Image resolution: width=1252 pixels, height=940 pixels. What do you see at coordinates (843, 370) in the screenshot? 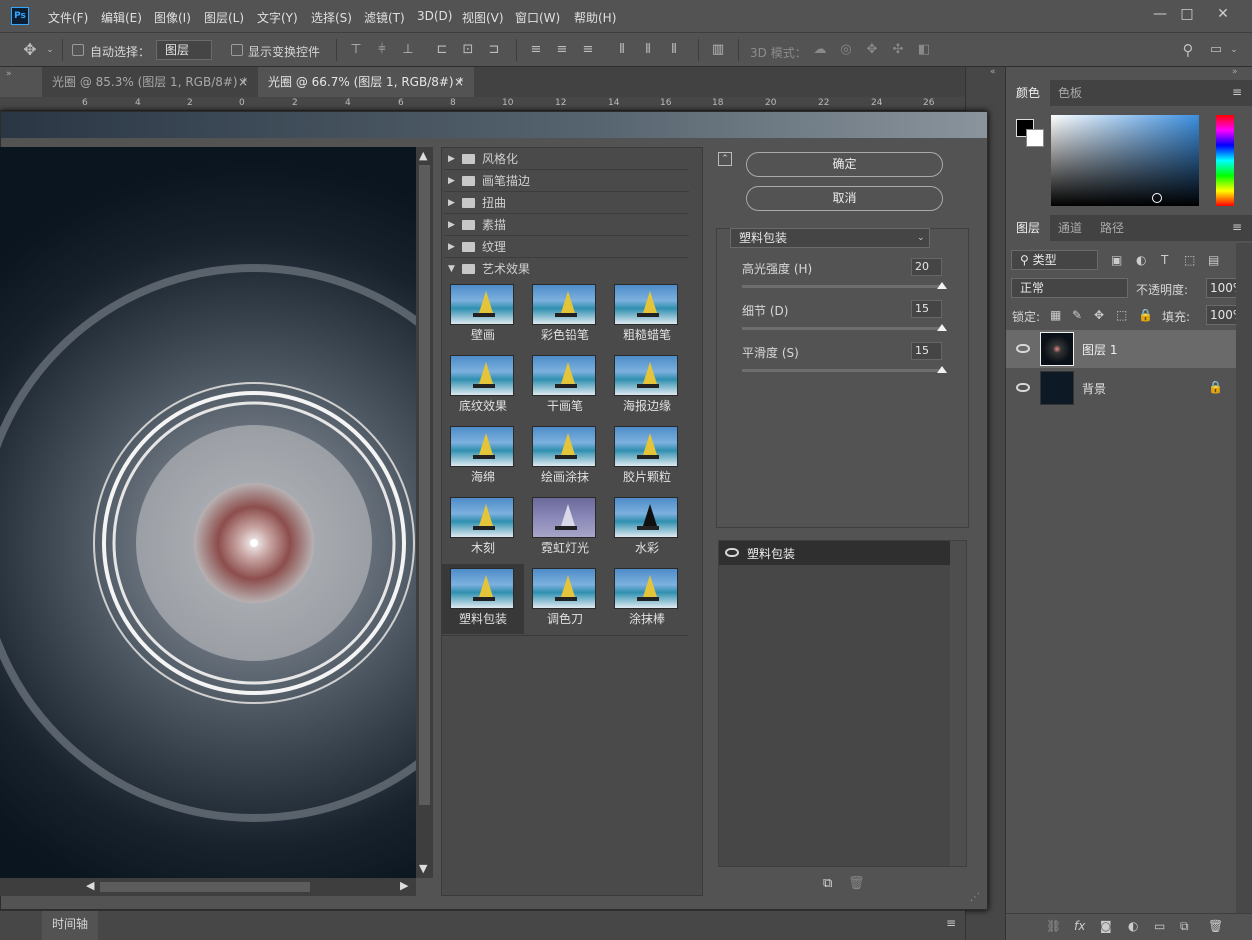
I see `smoothness-slider` at bounding box center [843, 370].